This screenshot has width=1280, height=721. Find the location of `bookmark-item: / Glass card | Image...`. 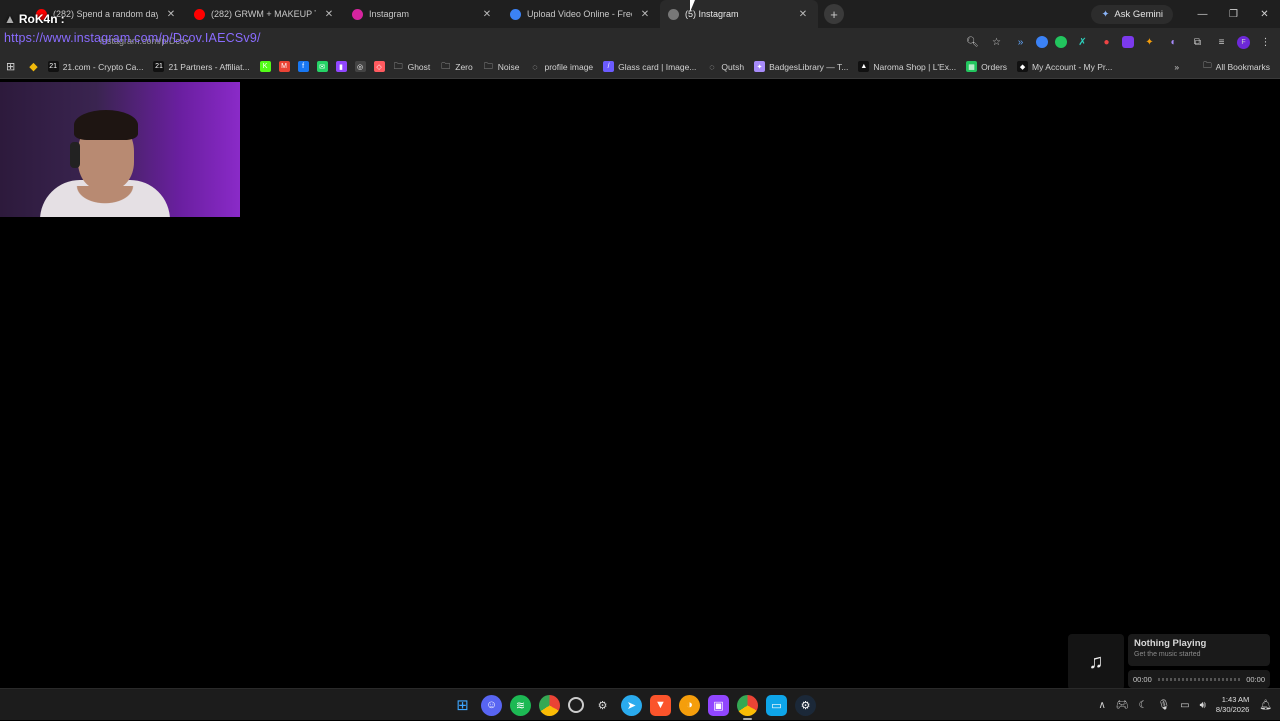

bookmark-item: / Glass card | Image... is located at coordinates (649, 66).